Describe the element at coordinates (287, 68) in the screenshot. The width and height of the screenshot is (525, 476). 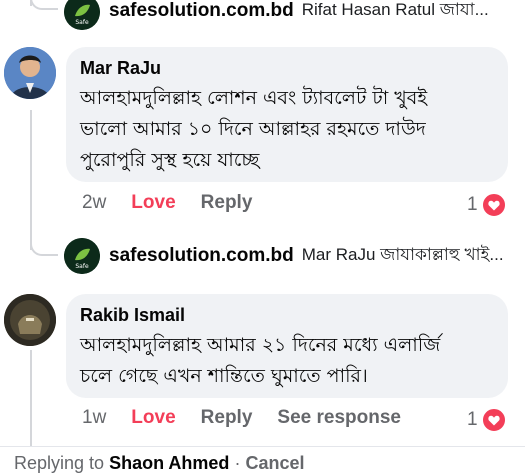
I see `comment-author: Mar RaJu` at that location.